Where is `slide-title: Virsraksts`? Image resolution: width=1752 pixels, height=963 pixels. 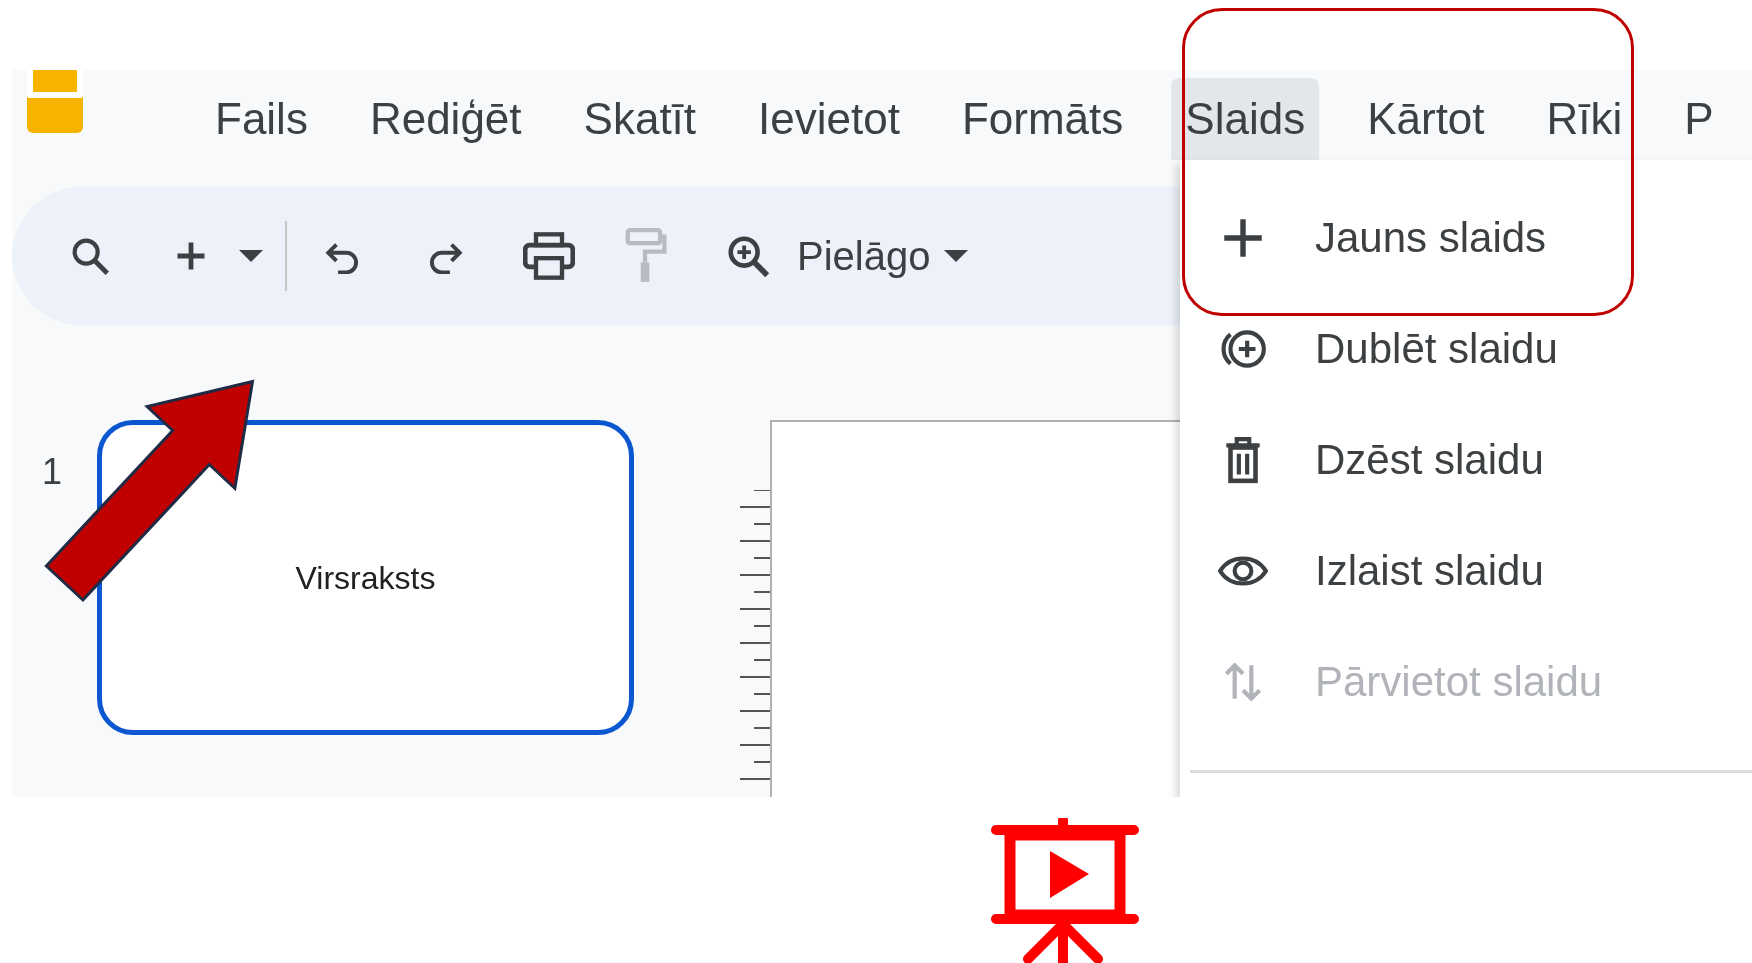
slide-title: Virsraksts is located at coordinates (365, 578).